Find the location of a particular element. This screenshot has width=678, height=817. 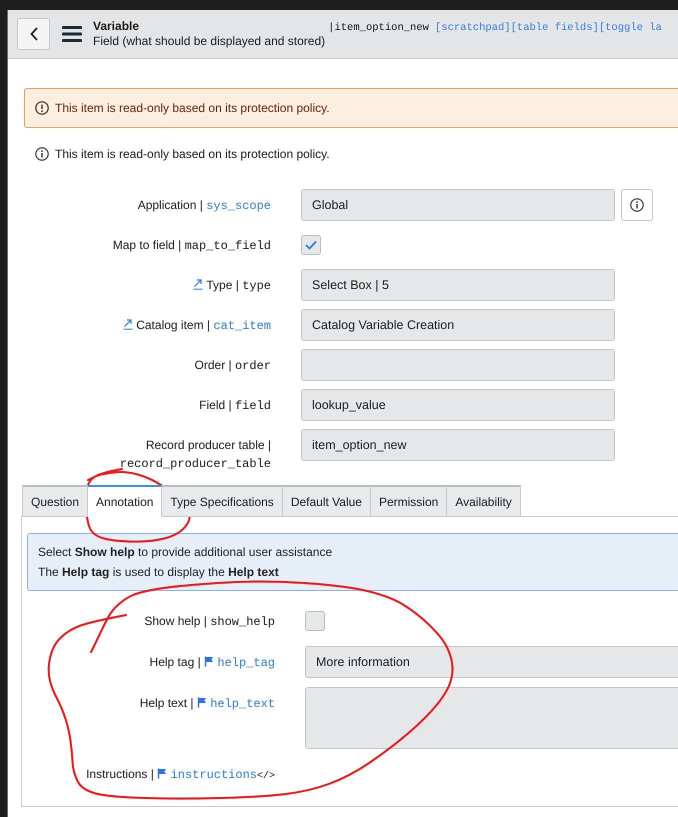

field-label: Type | is located at coordinates (222, 285).